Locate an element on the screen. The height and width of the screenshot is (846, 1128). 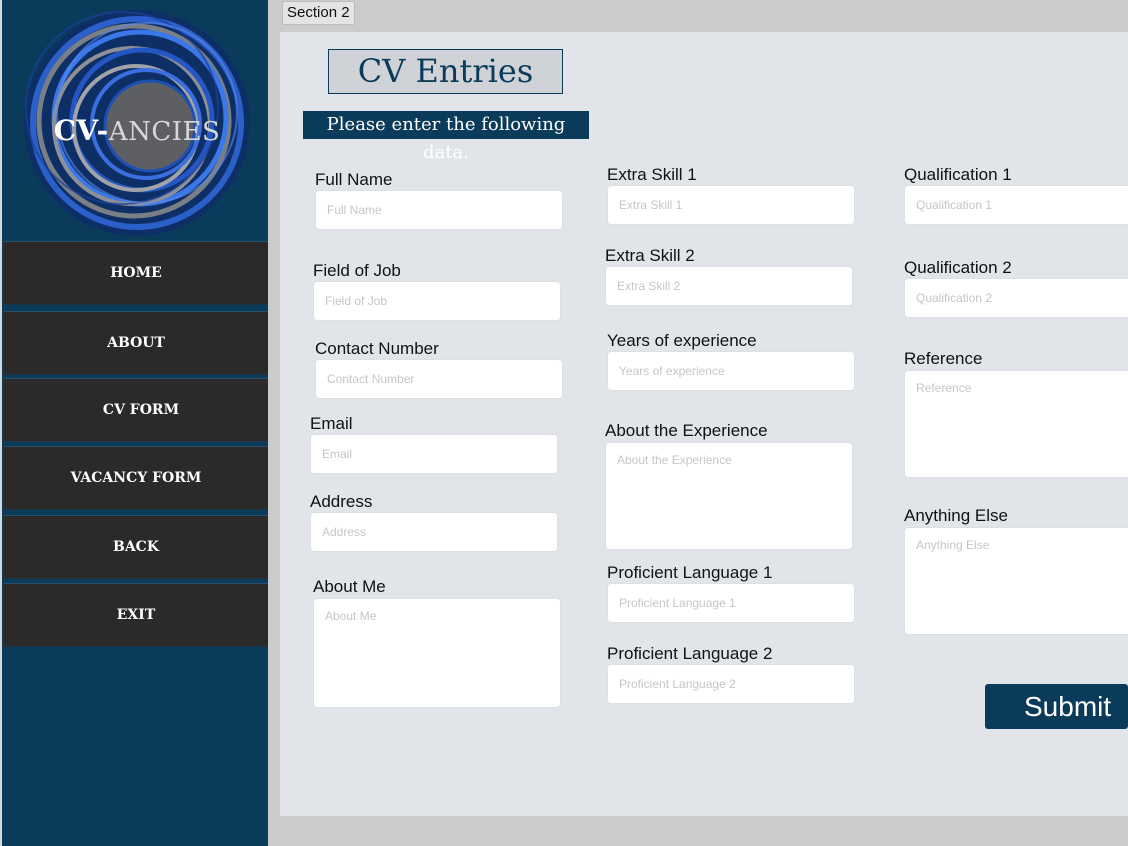
proficient-language-2-input is located at coordinates (731, 684).